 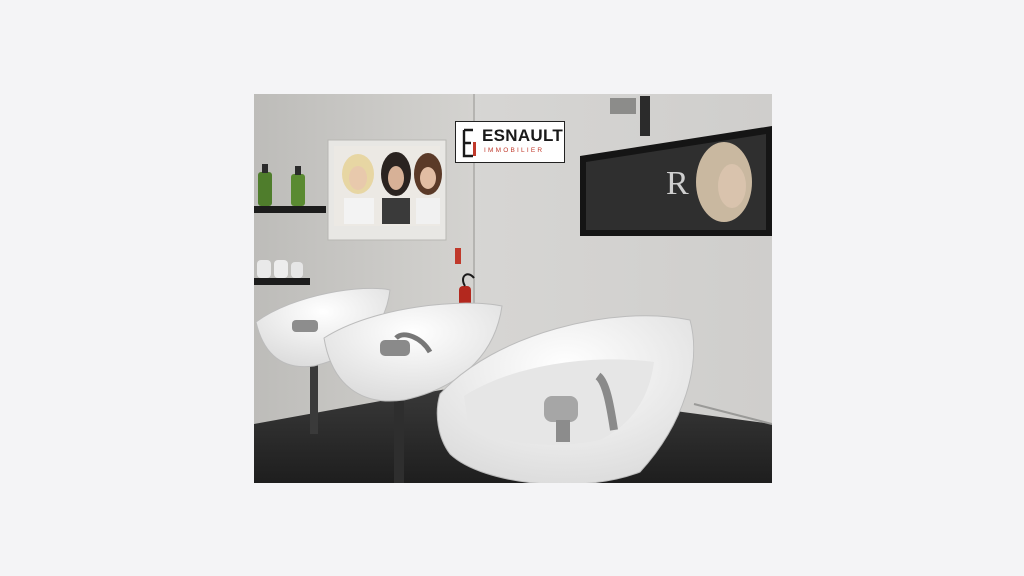 I want to click on logo-name: ESNAULT, so click(x=523, y=135).